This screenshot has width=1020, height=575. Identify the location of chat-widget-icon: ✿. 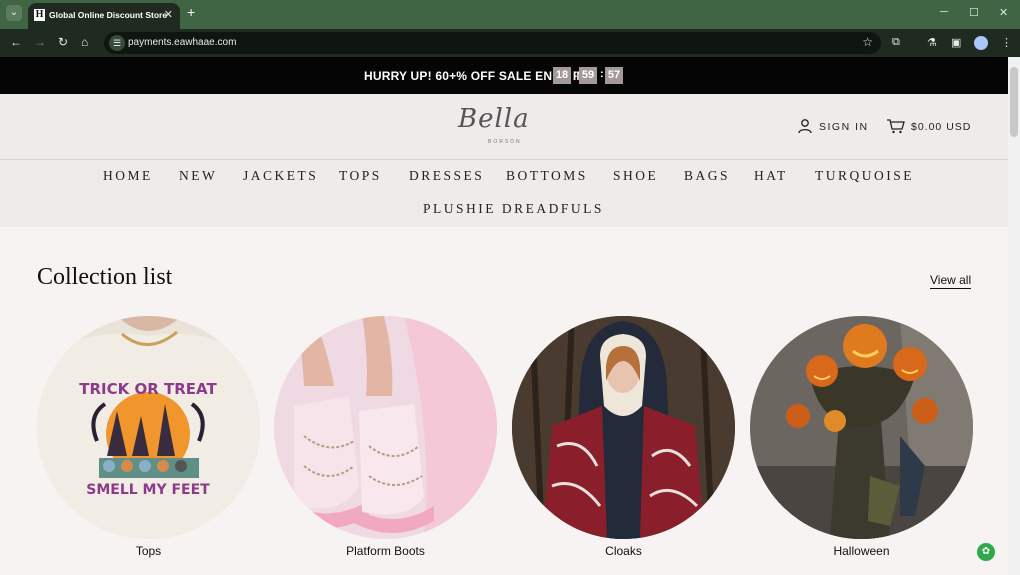
(986, 552).